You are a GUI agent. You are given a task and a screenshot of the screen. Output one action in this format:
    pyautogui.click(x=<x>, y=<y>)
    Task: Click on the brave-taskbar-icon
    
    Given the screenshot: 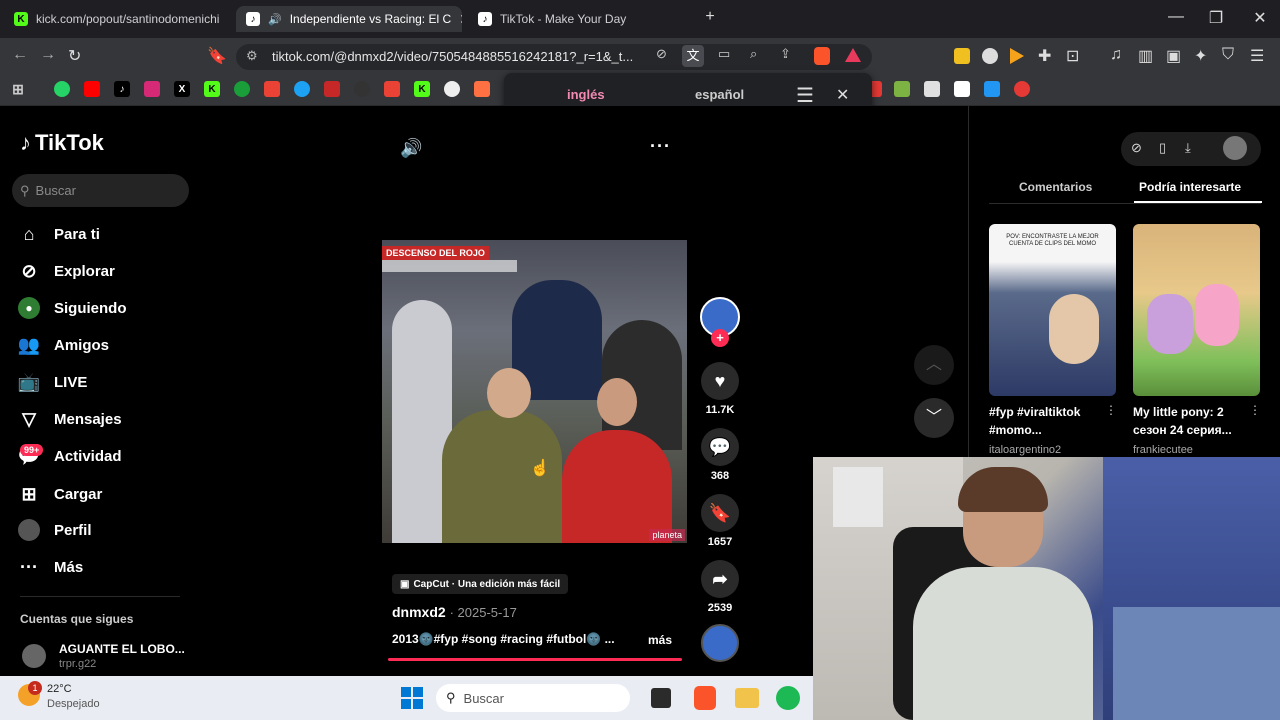 What is the action you would take?
    pyautogui.click(x=705, y=698)
    